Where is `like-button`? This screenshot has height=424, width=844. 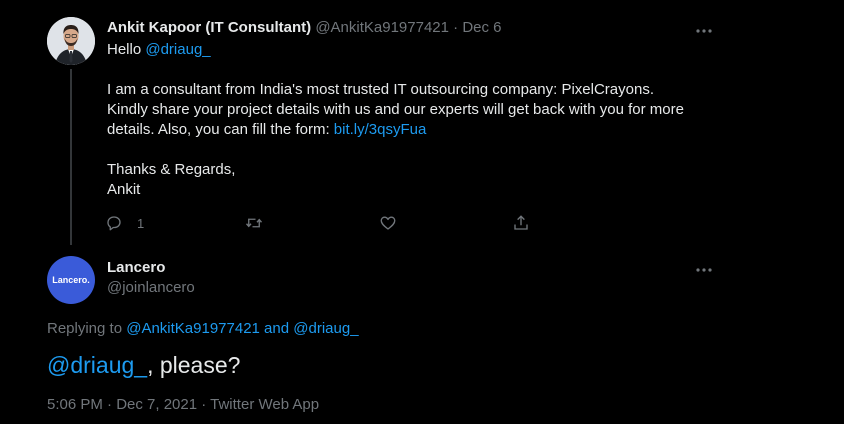
like-button is located at coordinates (388, 223).